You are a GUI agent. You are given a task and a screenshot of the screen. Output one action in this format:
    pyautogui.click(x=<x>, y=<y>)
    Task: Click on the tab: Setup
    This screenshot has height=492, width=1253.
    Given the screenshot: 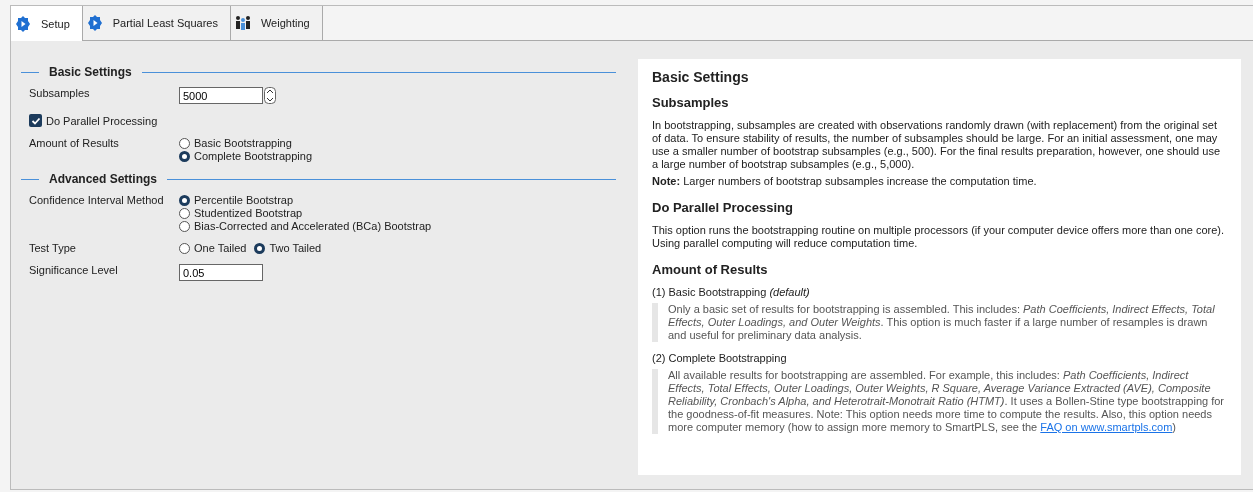 What is the action you would take?
    pyautogui.click(x=47, y=23)
    